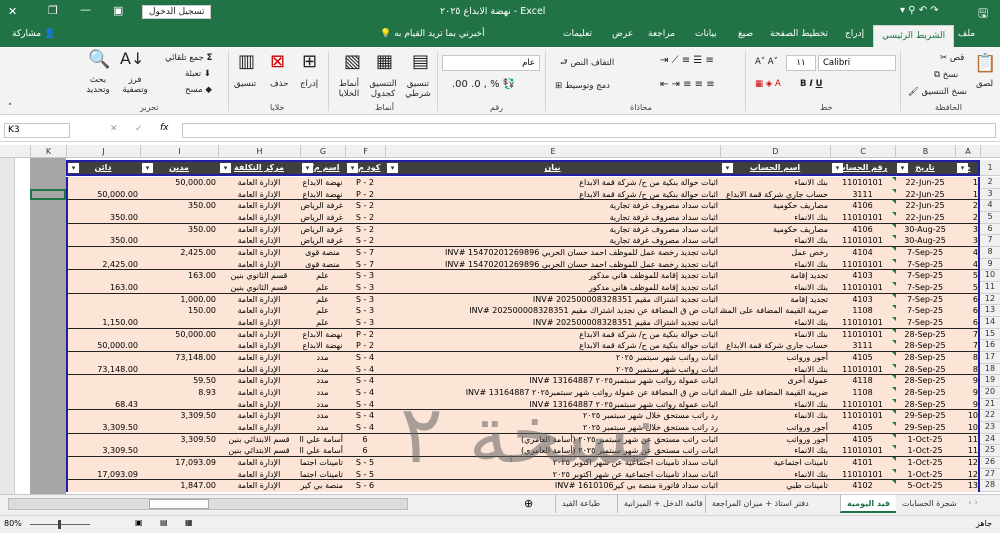 The image size is (1000, 533). Describe the element at coordinates (103, 369) in the screenshot. I see `cell-J: 73,148.00` at that location.